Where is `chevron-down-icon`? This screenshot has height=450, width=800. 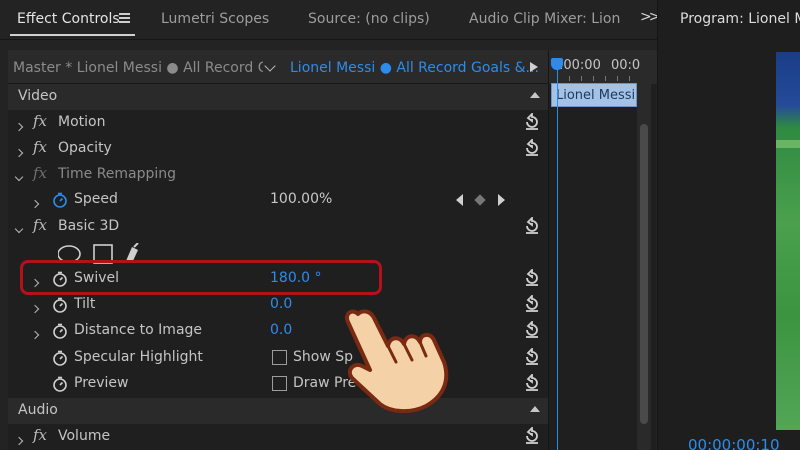 chevron-down-icon is located at coordinates (270, 66).